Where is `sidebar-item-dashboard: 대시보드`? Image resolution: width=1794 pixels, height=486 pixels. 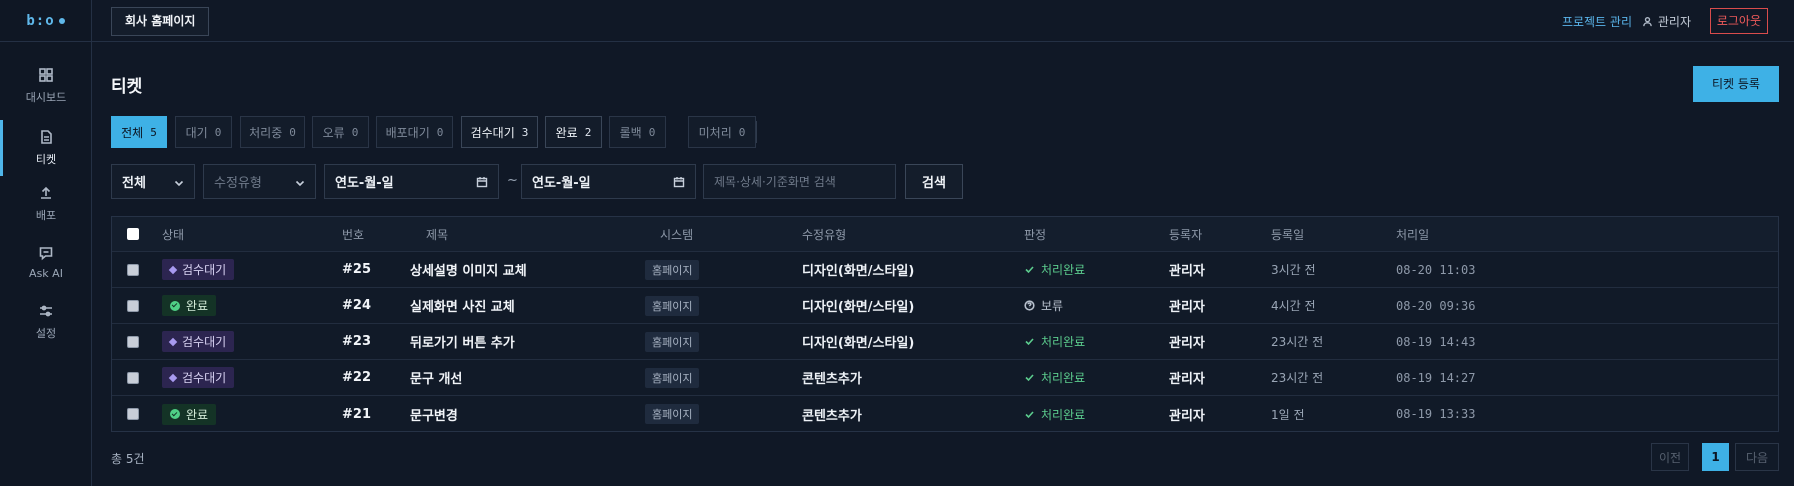 sidebar-item-dashboard: 대시보드 is located at coordinates (46, 86).